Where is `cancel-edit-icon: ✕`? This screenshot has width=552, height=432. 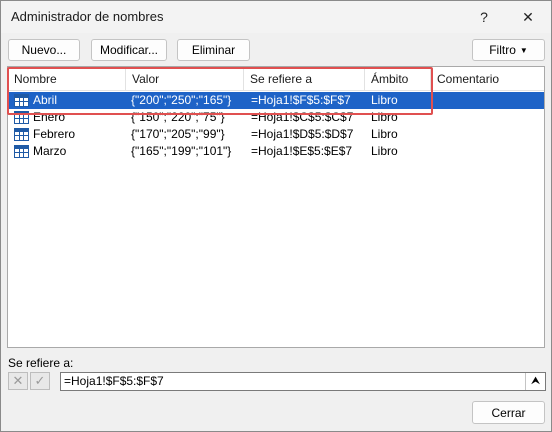 cancel-edit-icon: ✕ is located at coordinates (18, 381).